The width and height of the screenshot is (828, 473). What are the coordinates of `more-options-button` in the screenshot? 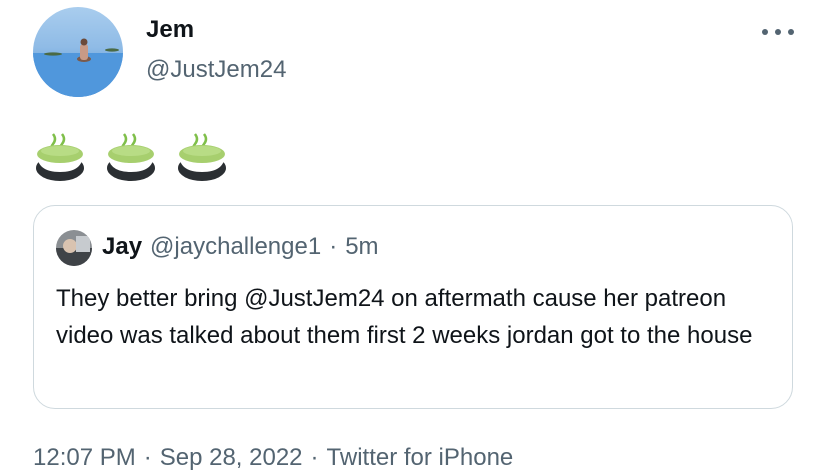 It's located at (778, 32).